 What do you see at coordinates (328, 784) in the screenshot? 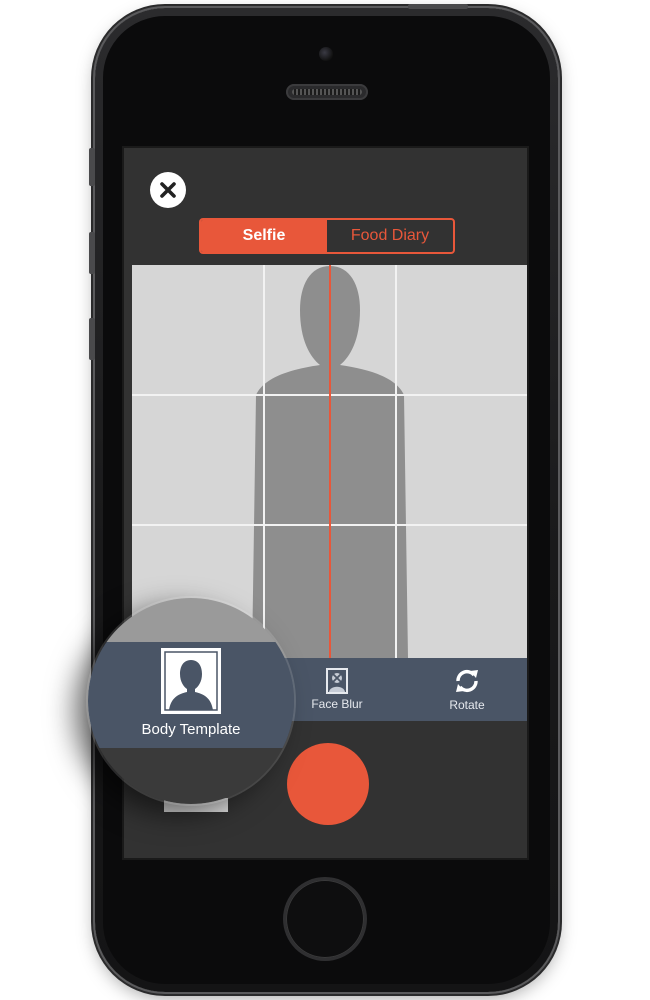
I see `shutter-button` at bounding box center [328, 784].